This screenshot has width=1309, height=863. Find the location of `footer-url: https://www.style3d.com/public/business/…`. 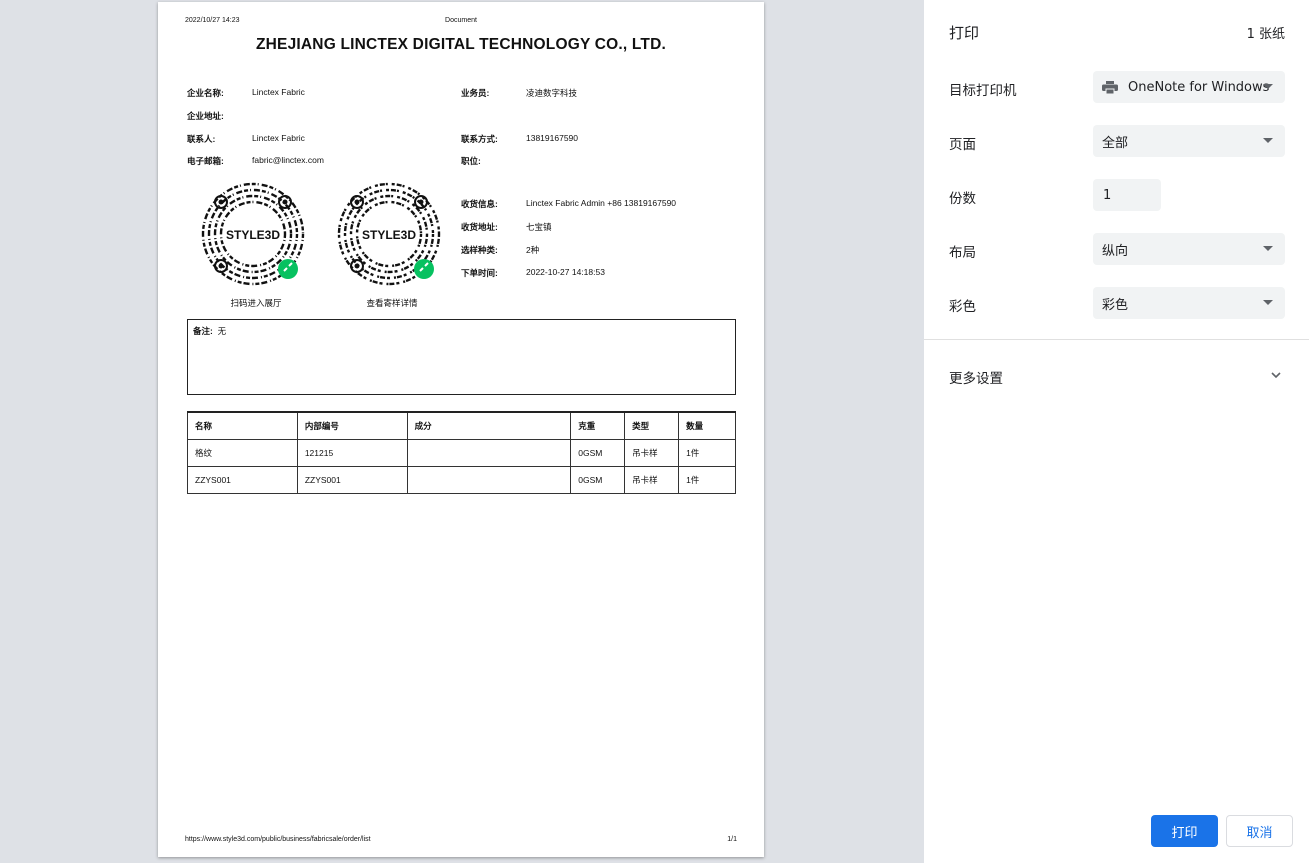

footer-url: https://www.style3d.com/public/business/… is located at coordinates (278, 839).